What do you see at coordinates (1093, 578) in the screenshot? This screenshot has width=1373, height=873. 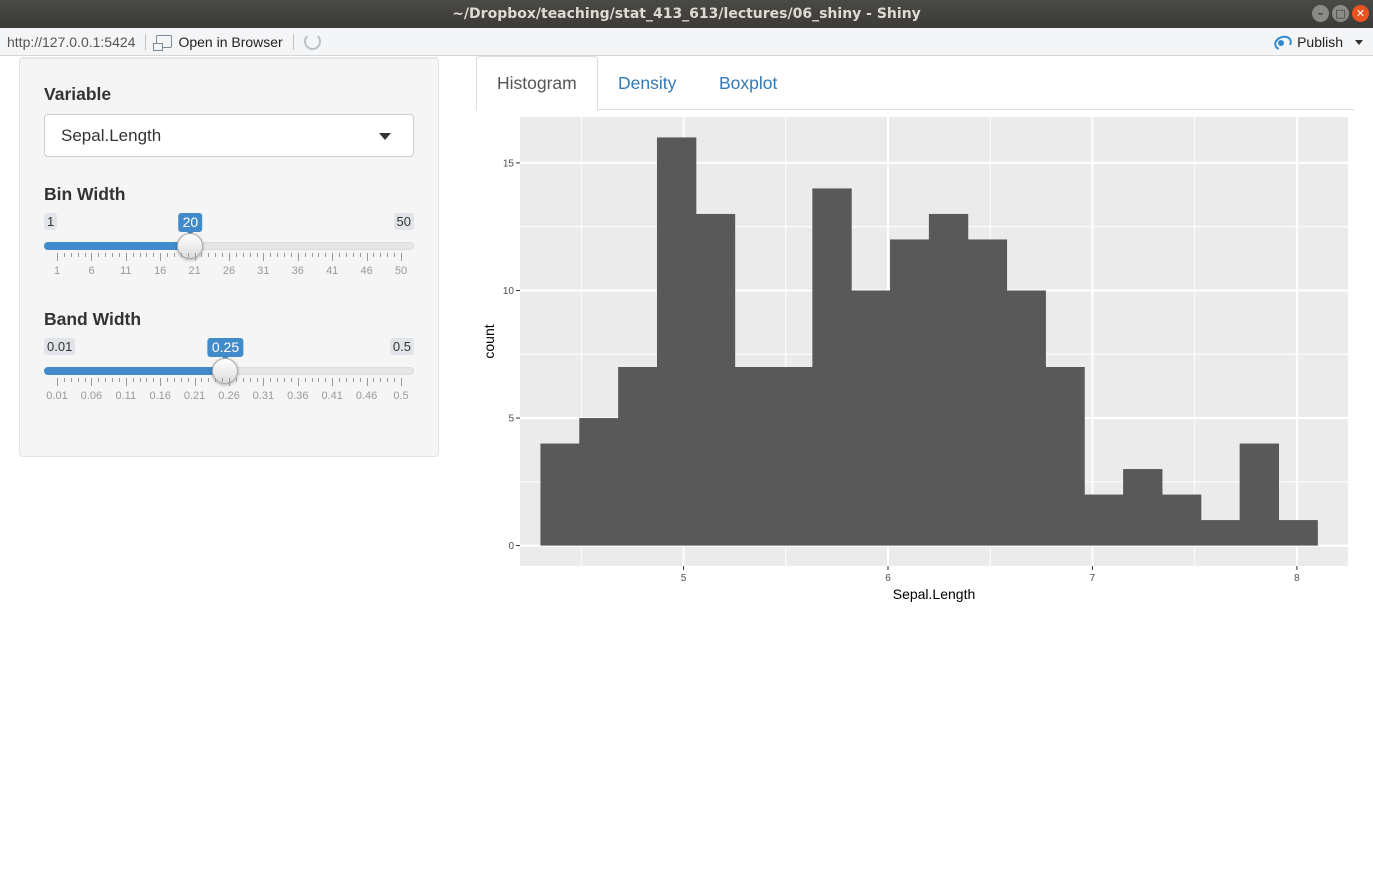 I see `x-tick-label: 7` at bounding box center [1093, 578].